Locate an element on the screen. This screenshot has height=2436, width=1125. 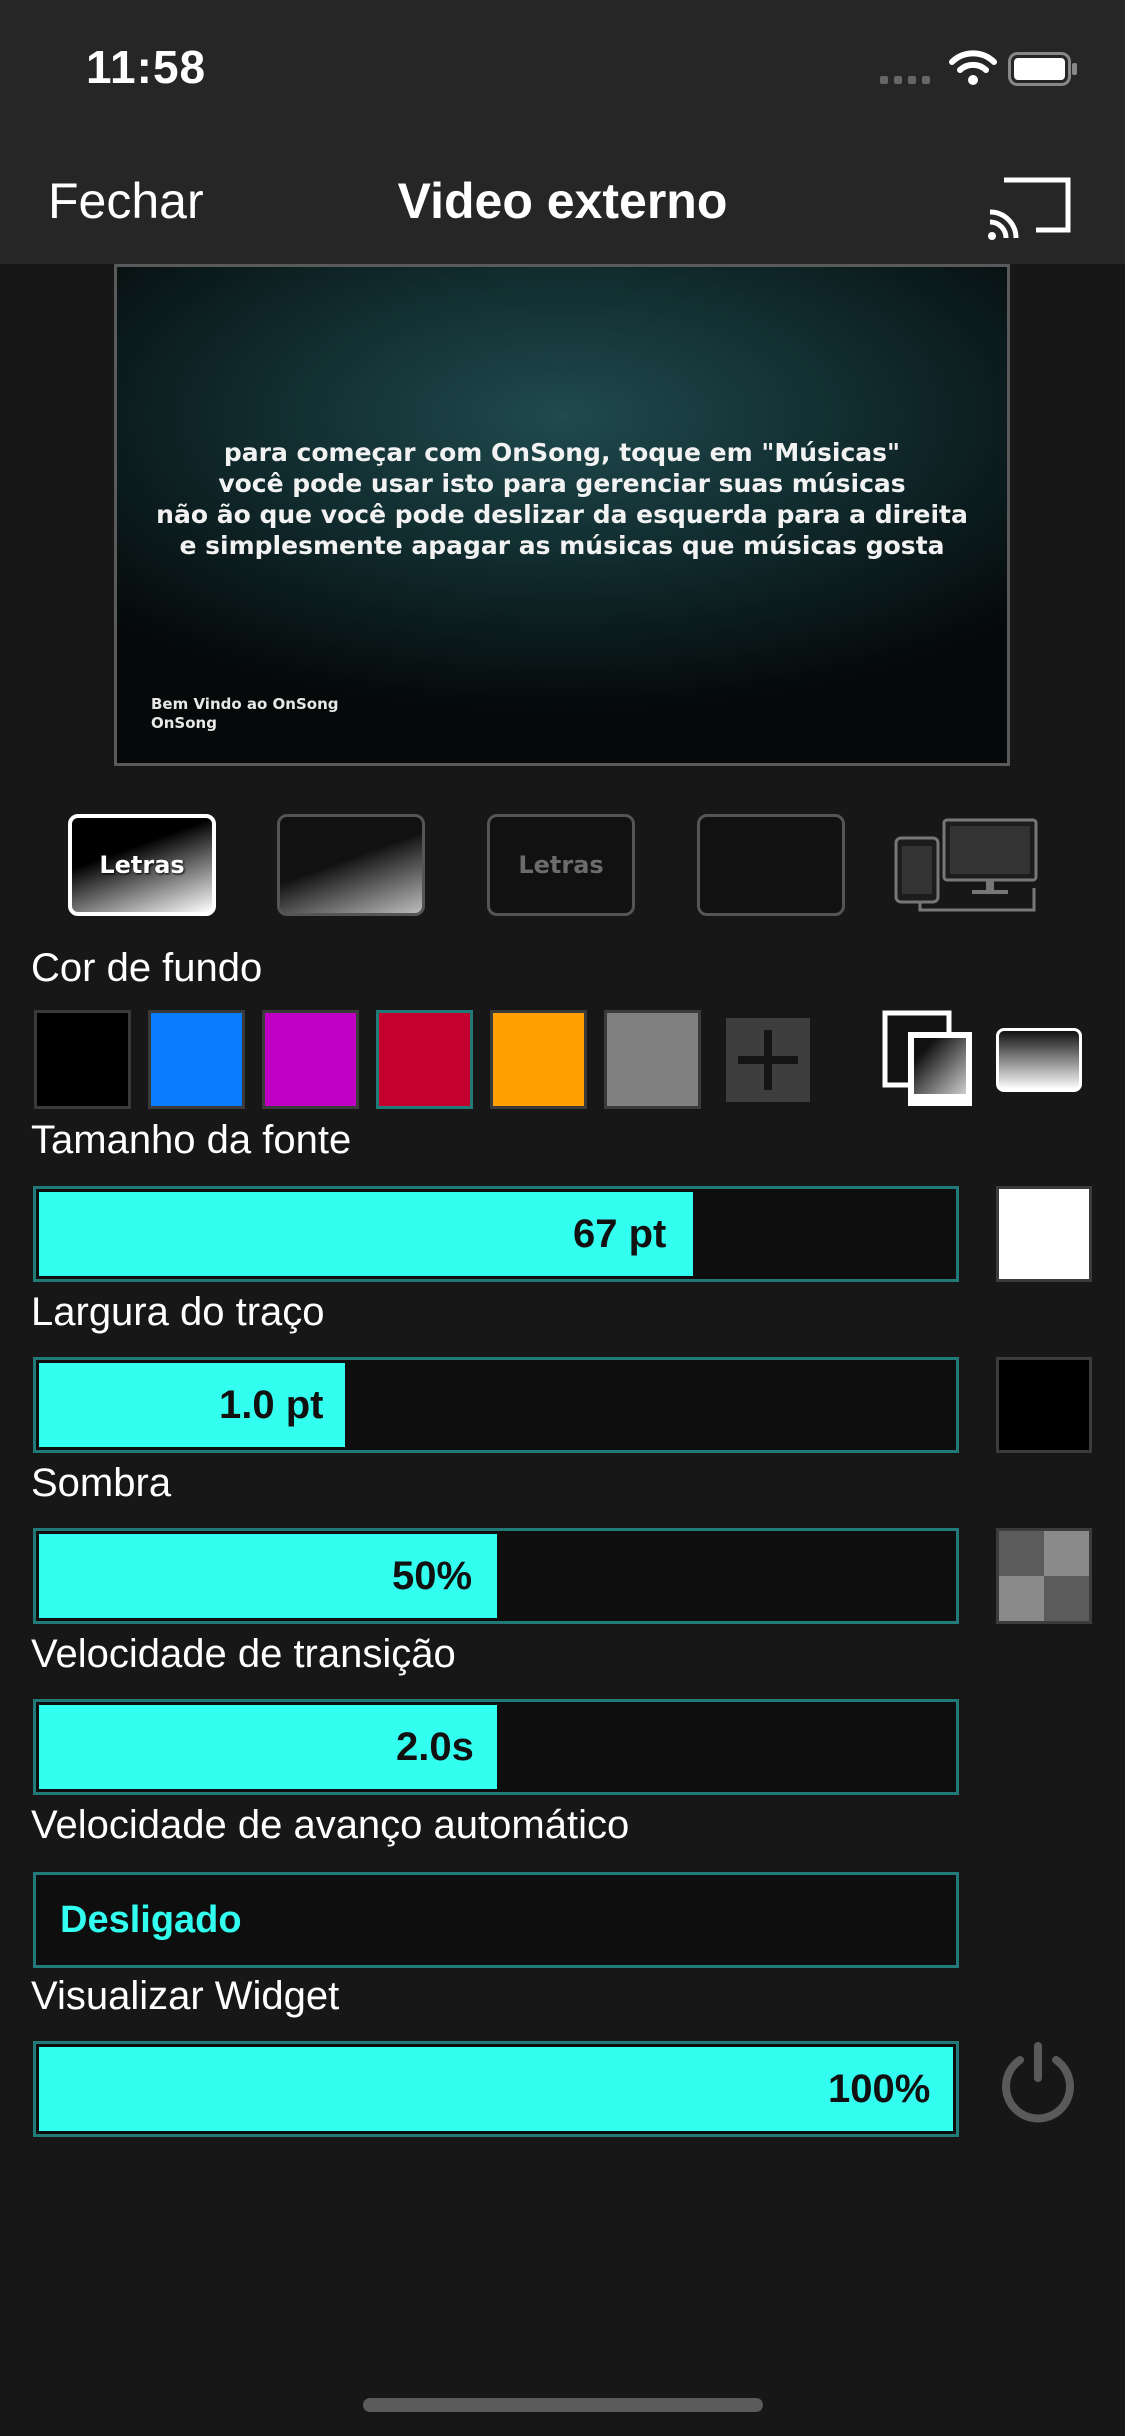
home-indicator is located at coordinates (563, 2405).